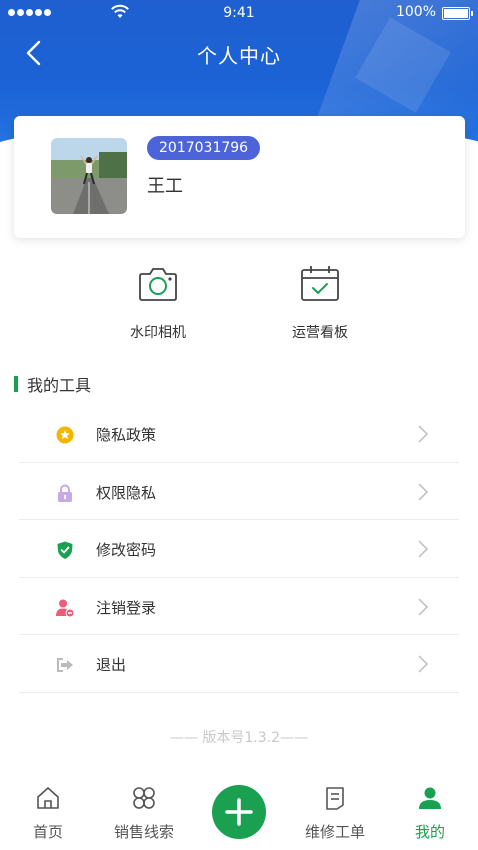  Describe the element at coordinates (65, 665) in the screenshot. I see `logout-icon` at that location.